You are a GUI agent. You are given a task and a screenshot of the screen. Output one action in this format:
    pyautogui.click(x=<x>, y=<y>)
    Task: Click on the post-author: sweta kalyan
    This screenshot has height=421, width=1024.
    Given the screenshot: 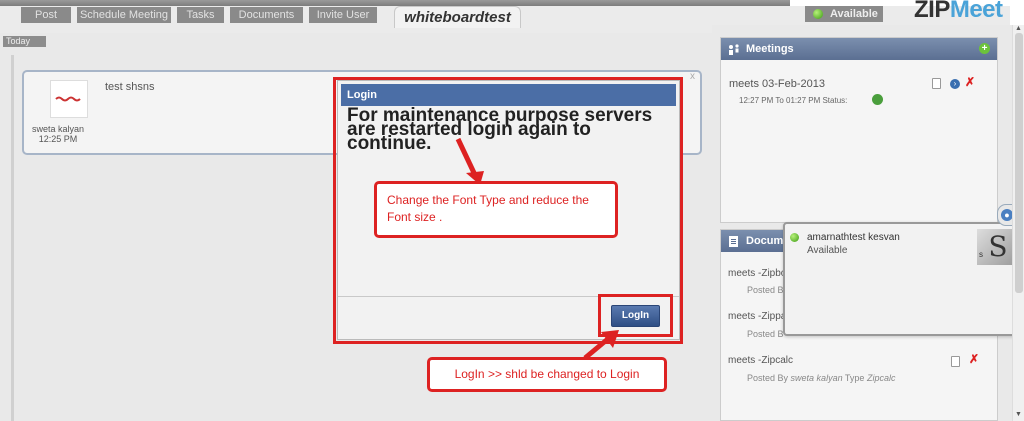 What is the action you would take?
    pyautogui.click(x=58, y=129)
    